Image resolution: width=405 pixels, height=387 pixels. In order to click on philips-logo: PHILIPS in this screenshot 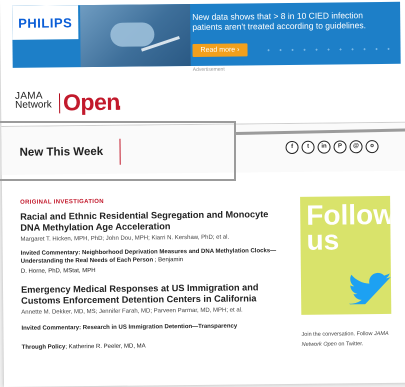, I will do `click(45, 22)`.